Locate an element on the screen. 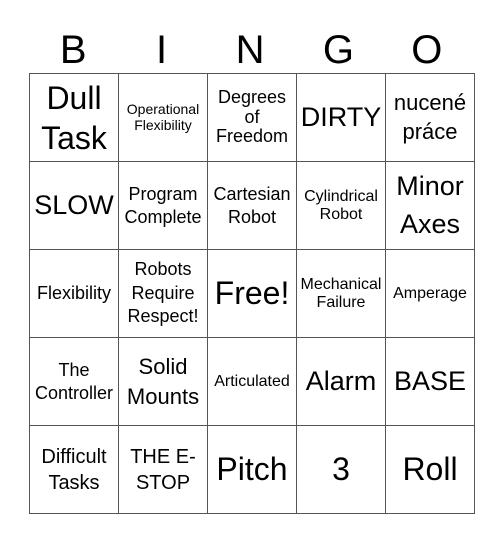  header-letter-n: N is located at coordinates (250, 50).